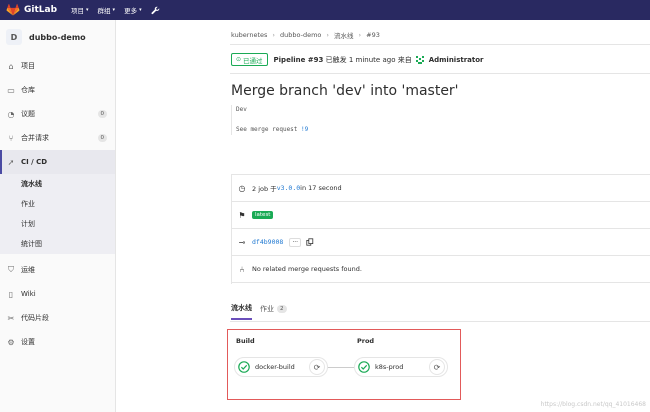 The height and width of the screenshot is (412, 650). I want to click on breadcrumb-item: dubbo-demo, so click(300, 35).